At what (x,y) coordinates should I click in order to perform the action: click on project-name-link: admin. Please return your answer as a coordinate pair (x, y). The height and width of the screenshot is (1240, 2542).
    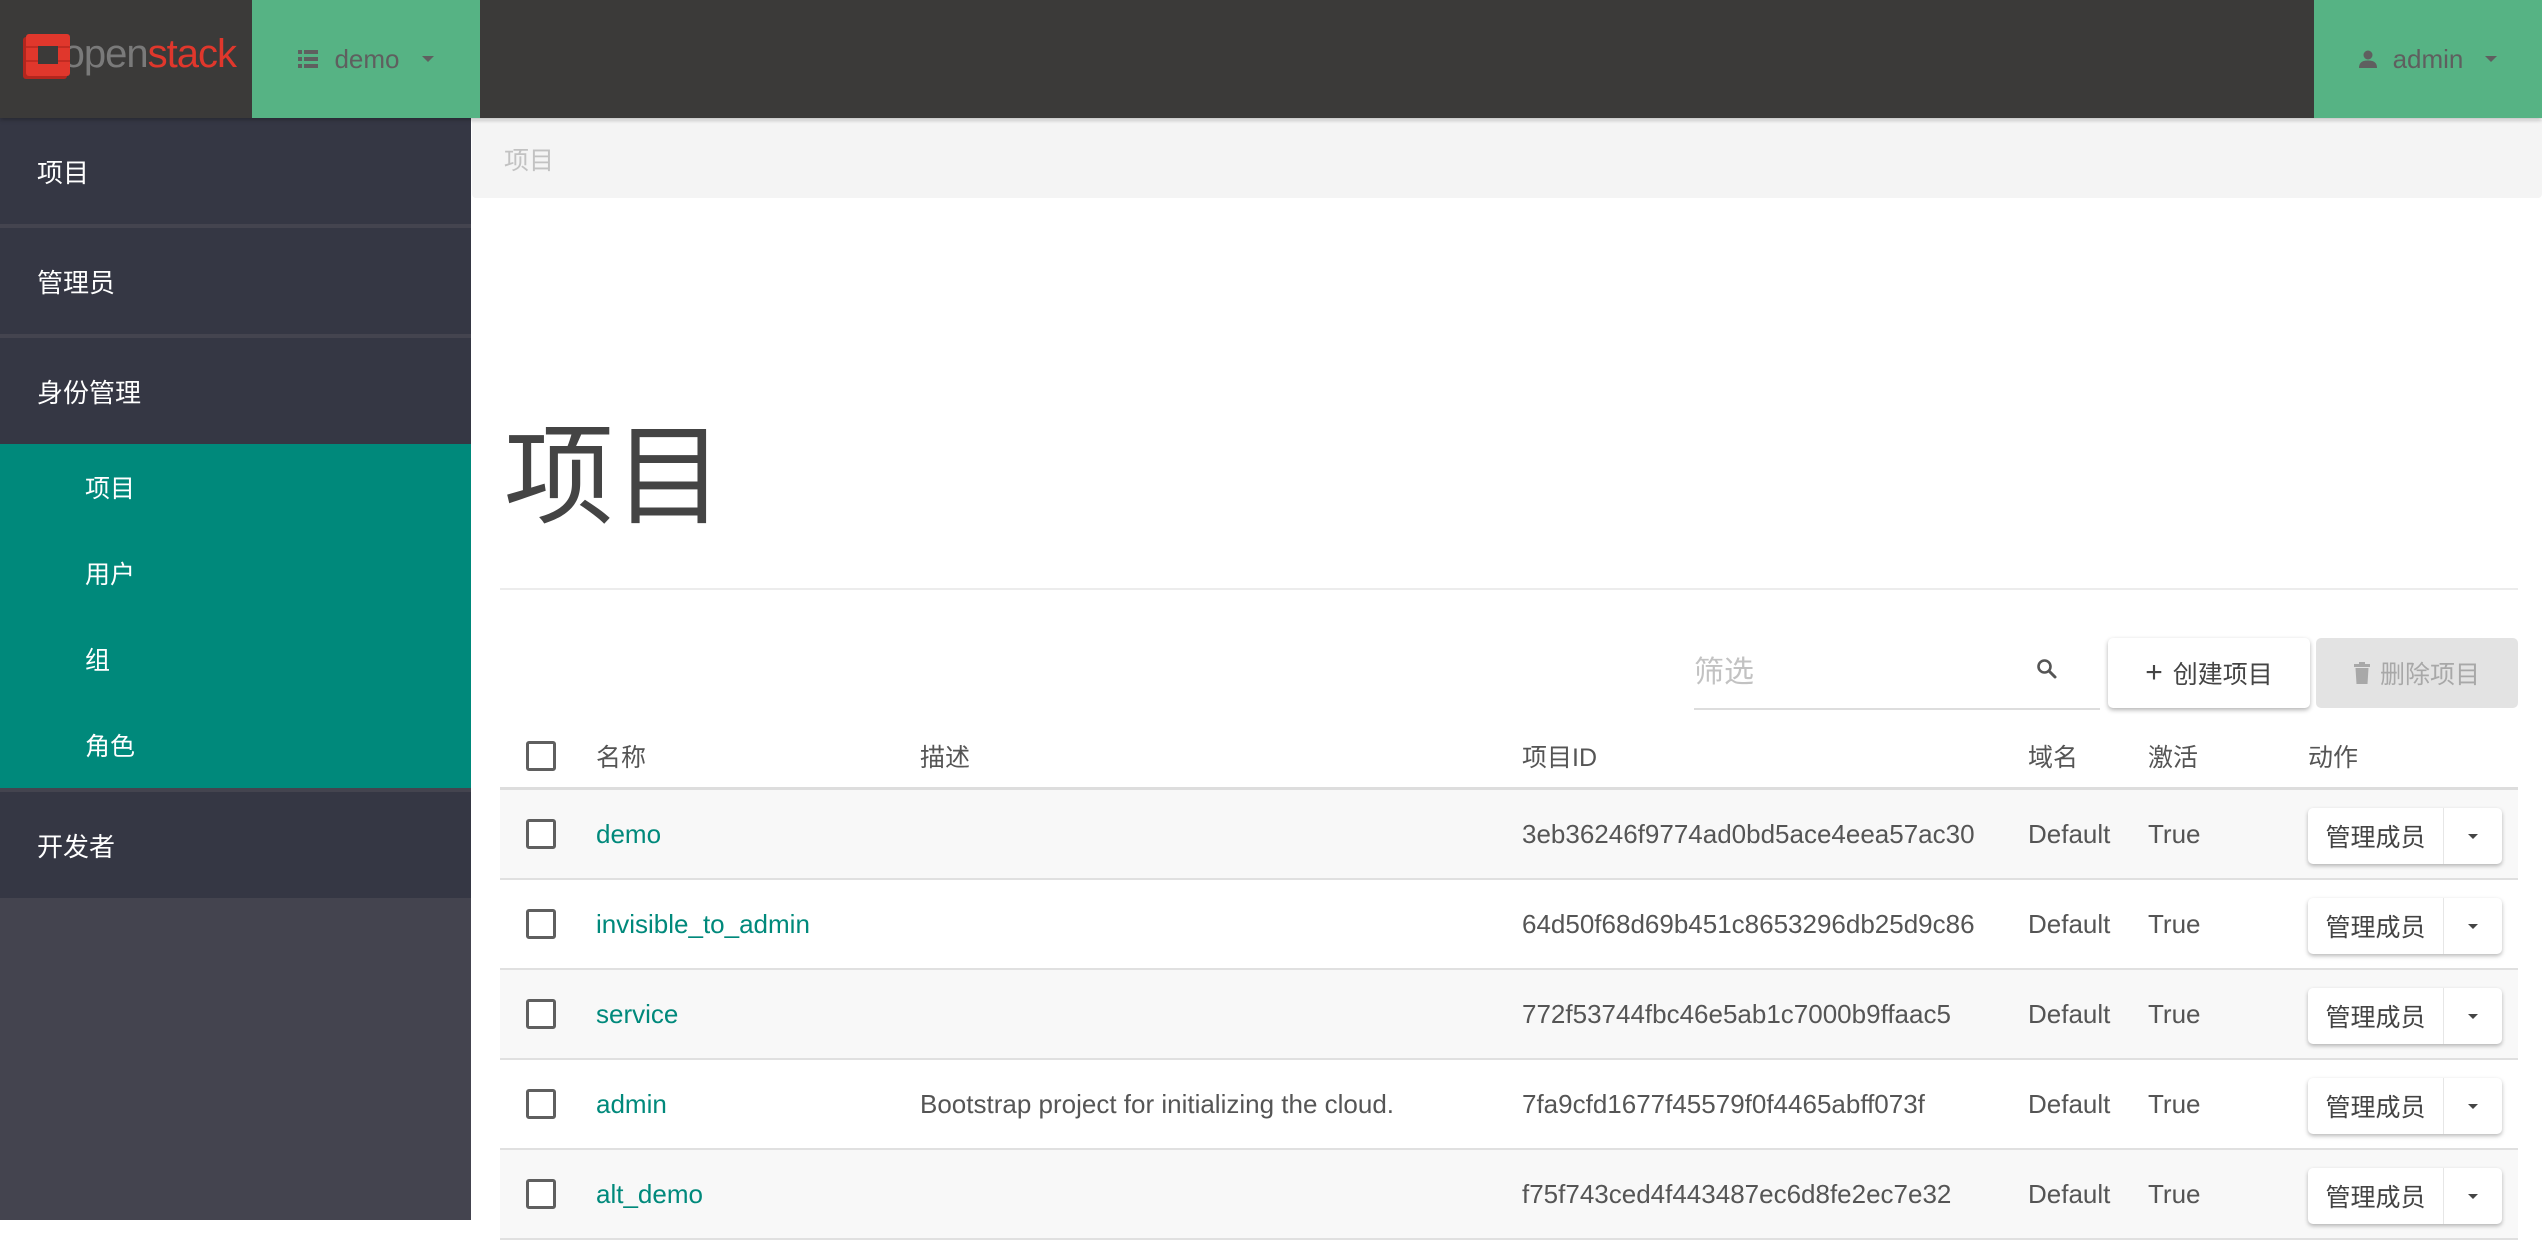
    Looking at the image, I should click on (631, 1104).